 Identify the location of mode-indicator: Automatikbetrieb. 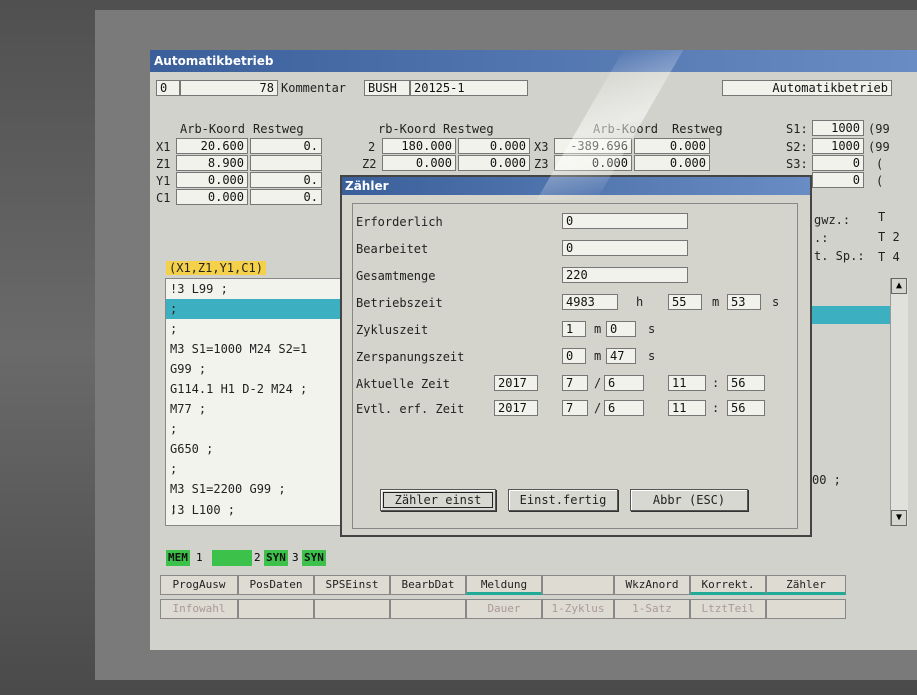
(807, 88).